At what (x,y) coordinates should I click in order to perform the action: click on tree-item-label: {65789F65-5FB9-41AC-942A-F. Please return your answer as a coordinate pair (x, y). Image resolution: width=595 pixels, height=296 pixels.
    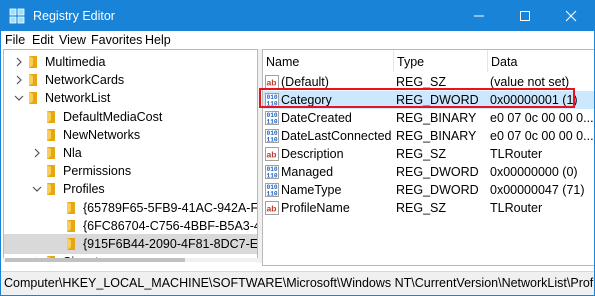
    Looking at the image, I should click on (170, 207).